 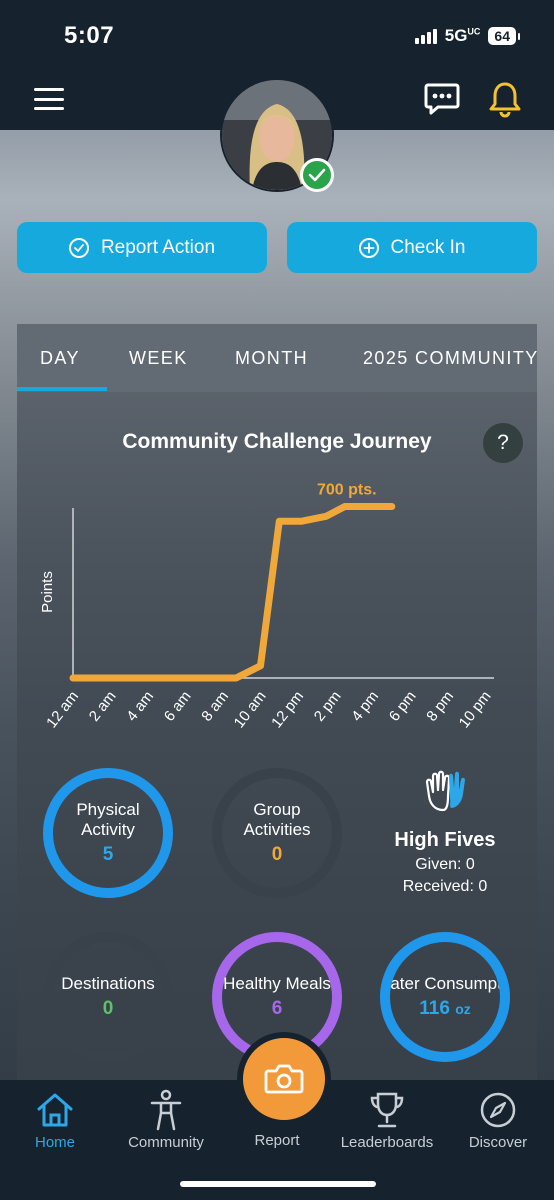 What do you see at coordinates (271, 358) in the screenshot?
I see `tab-month: MONTH` at bounding box center [271, 358].